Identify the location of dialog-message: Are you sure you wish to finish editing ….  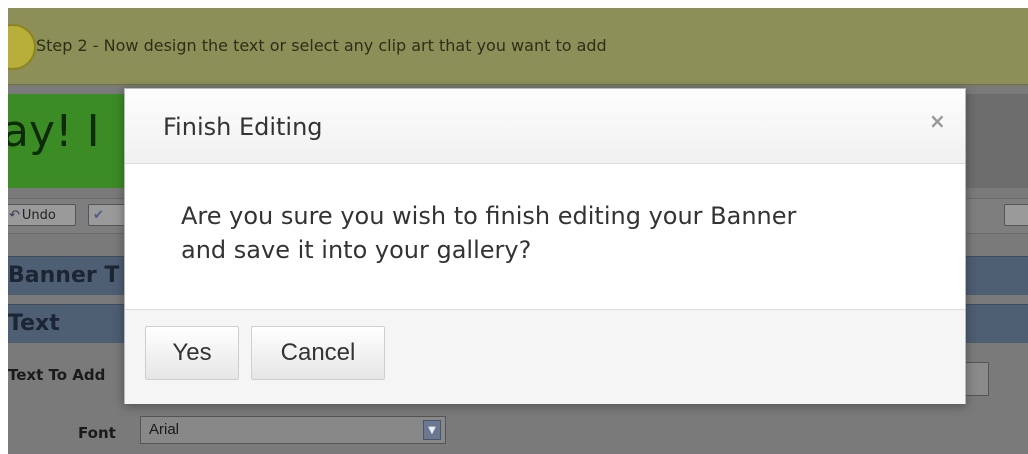
(489, 233).